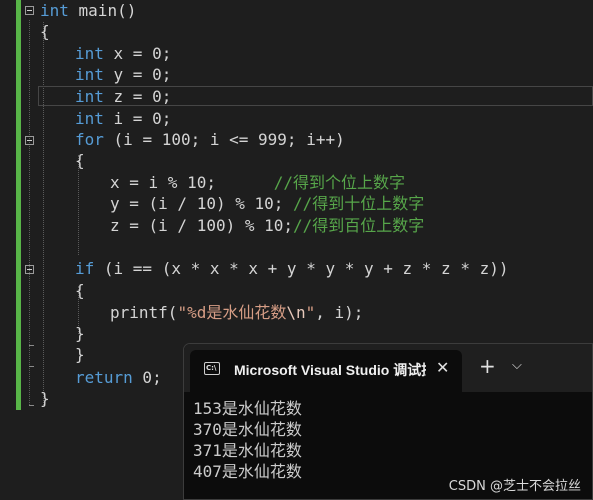  Describe the element at coordinates (247, 408) in the screenshot. I see `output-line: 153是水仙花数` at that location.